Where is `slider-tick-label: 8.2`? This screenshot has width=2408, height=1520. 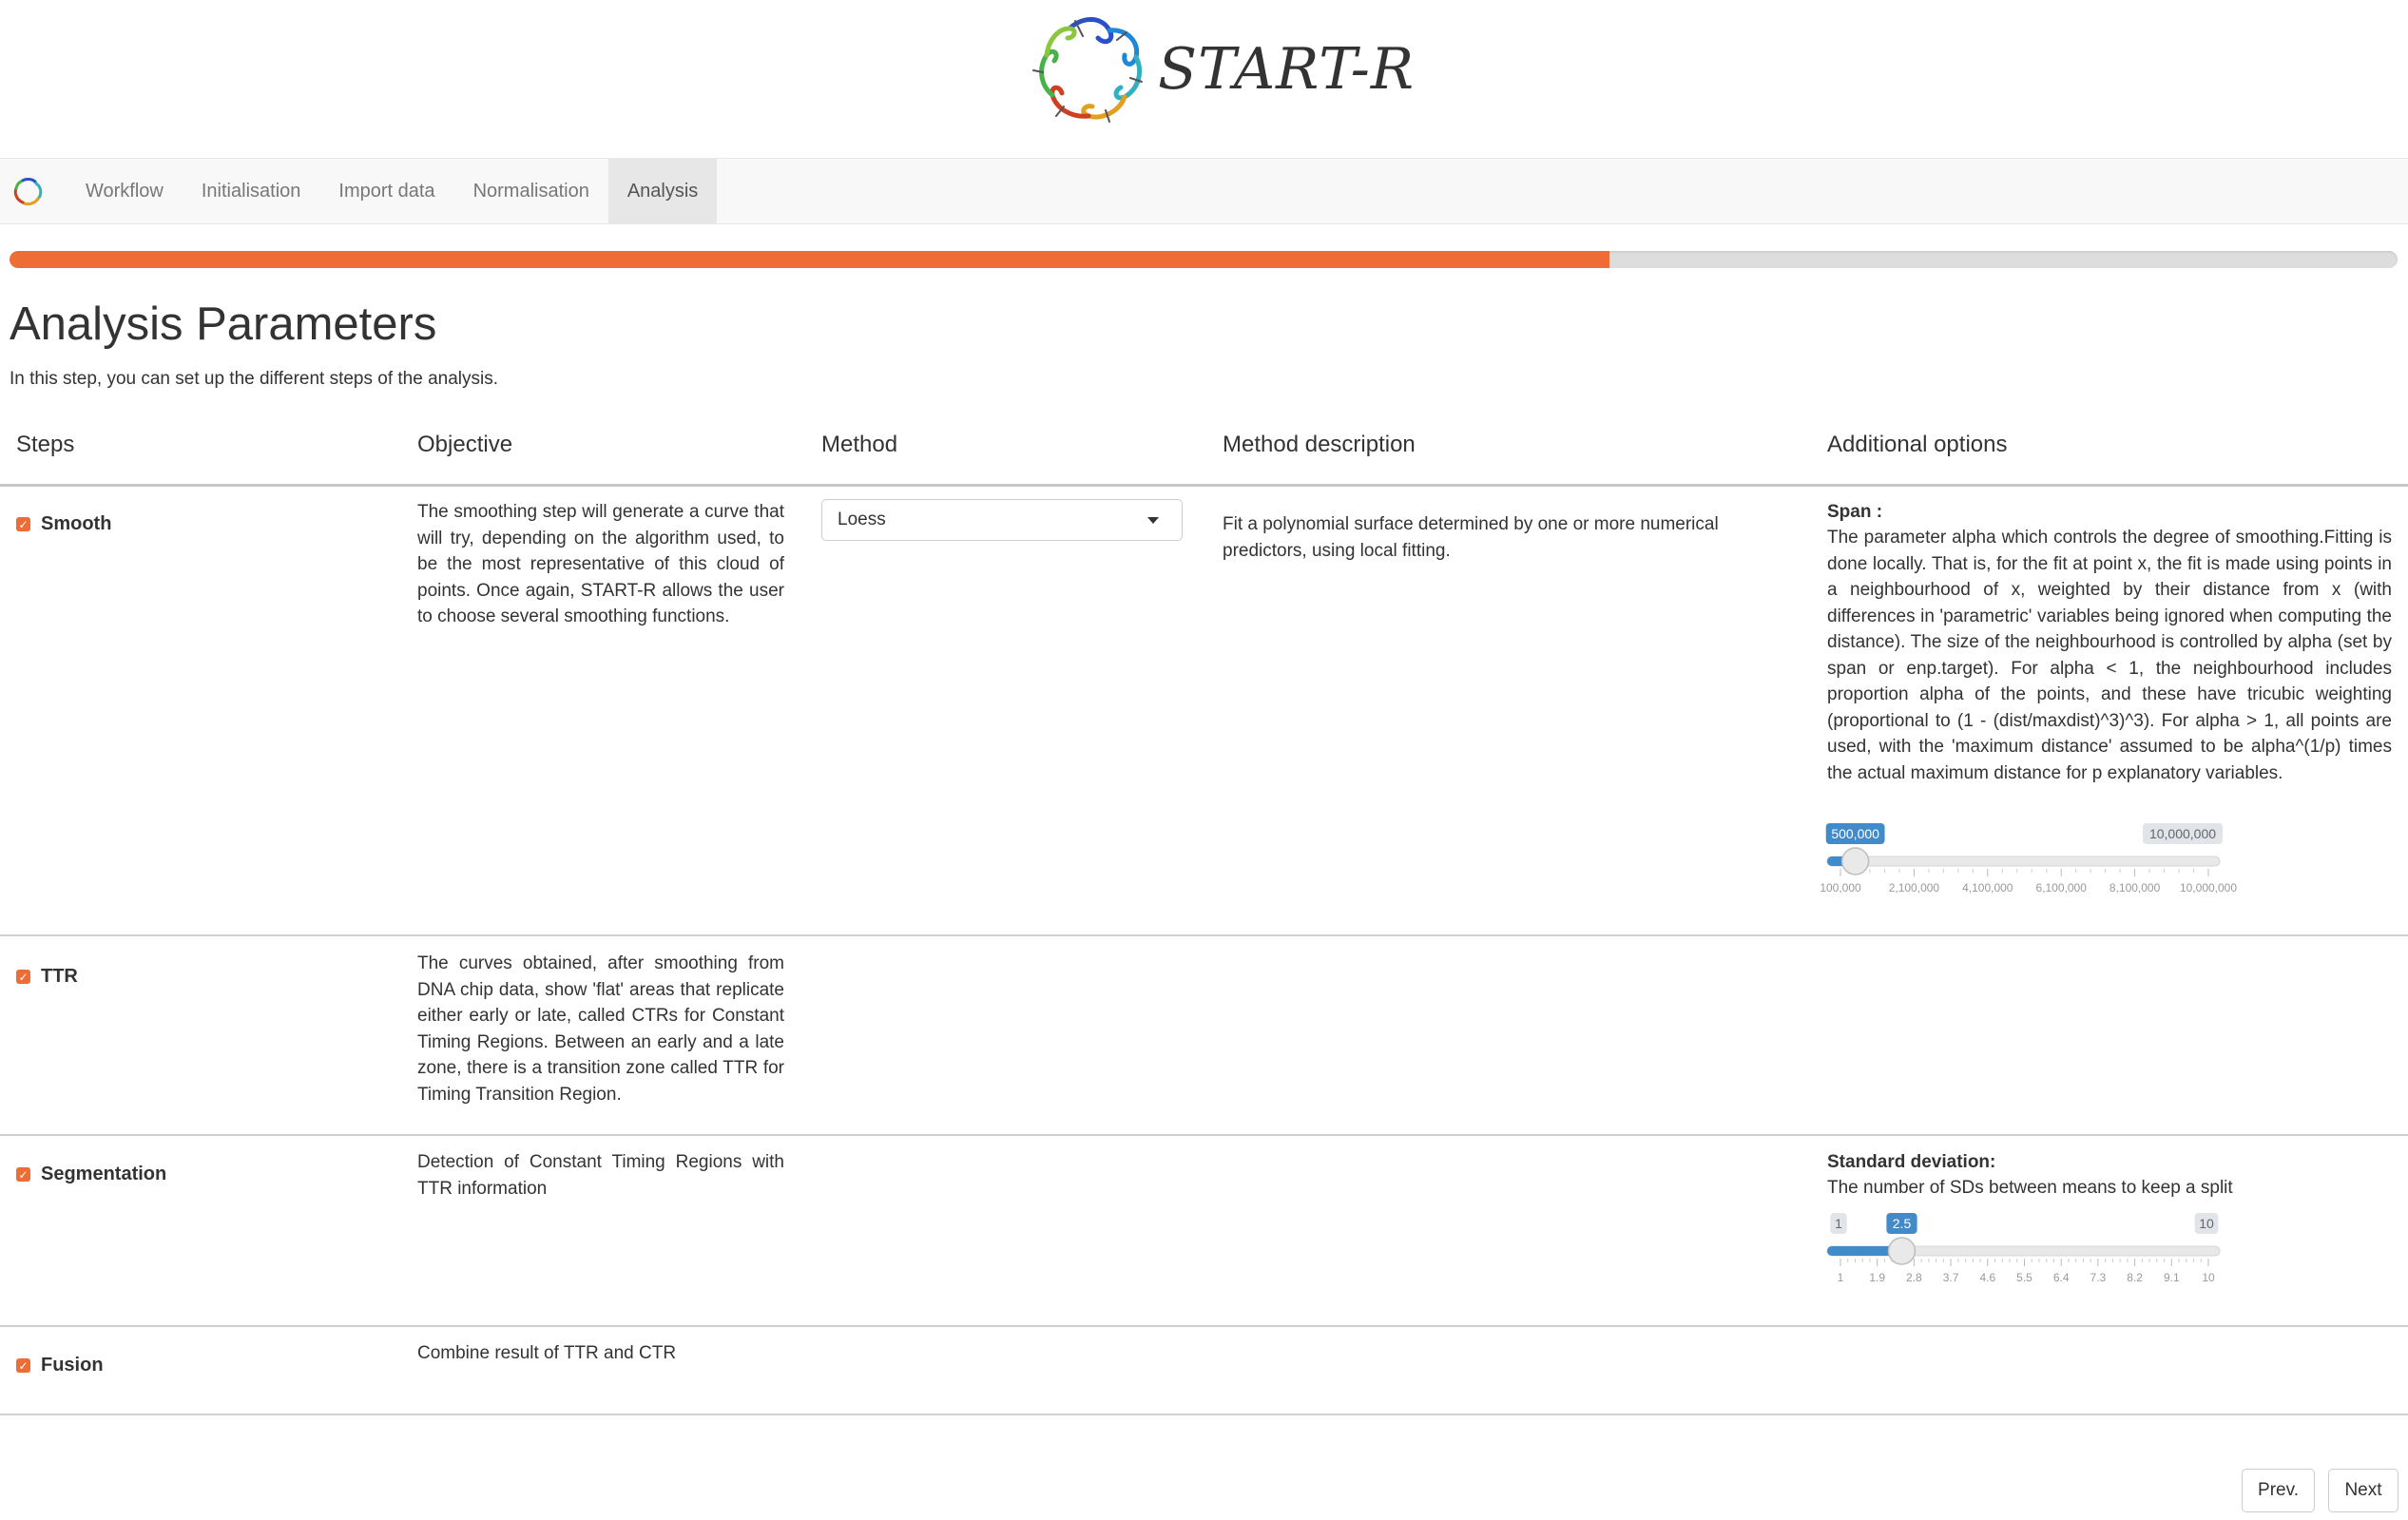
slider-tick-label: 8.2 is located at coordinates (2135, 1277).